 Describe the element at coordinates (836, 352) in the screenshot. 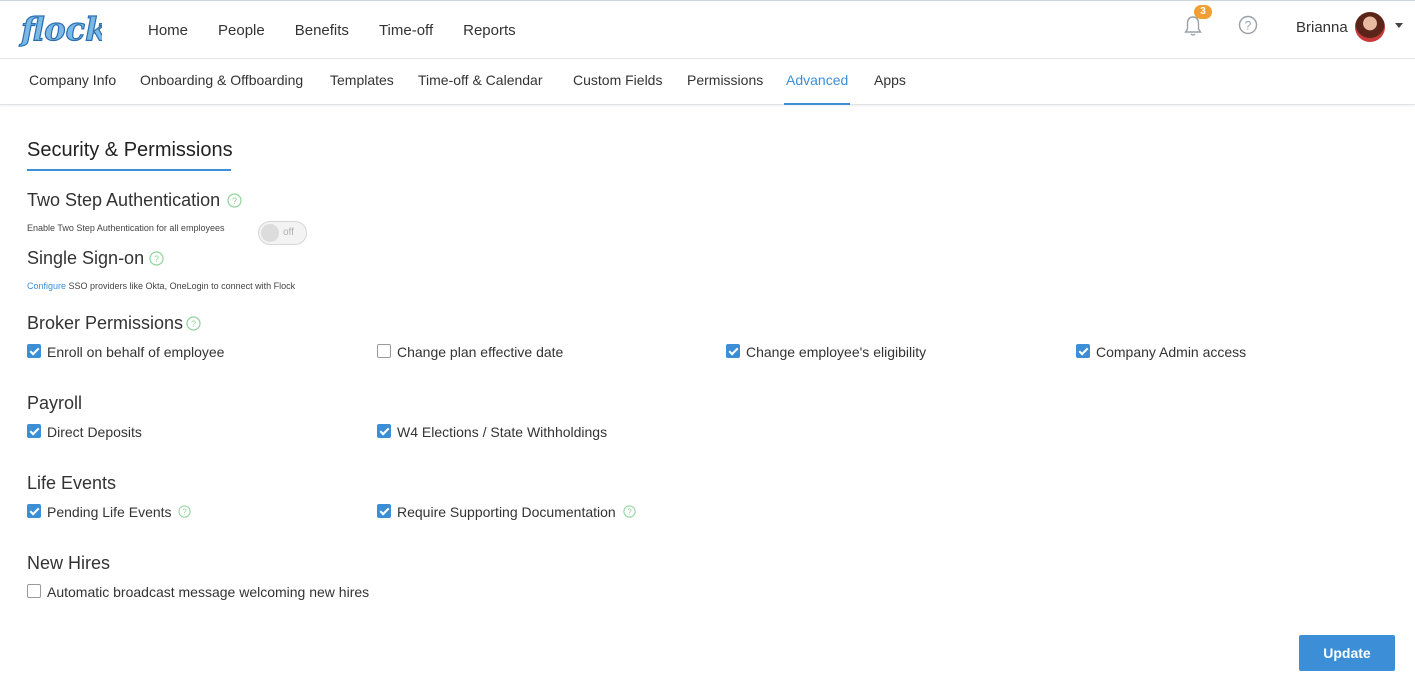

I see `change-eligibility-label: Change employee's eligibility` at that location.